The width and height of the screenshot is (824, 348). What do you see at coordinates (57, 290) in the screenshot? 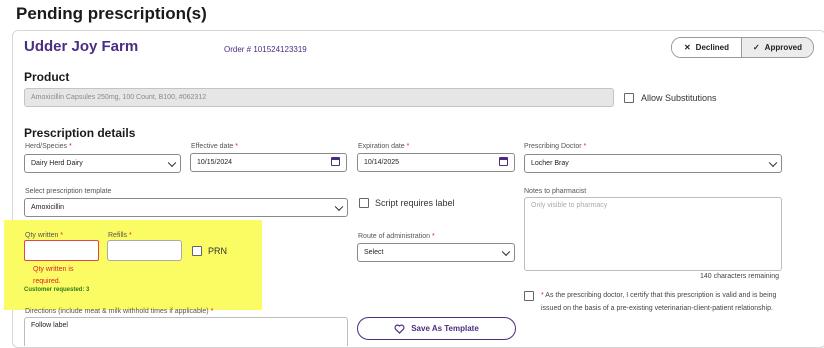
I see `customer-requested: Customer requested: 3` at bounding box center [57, 290].